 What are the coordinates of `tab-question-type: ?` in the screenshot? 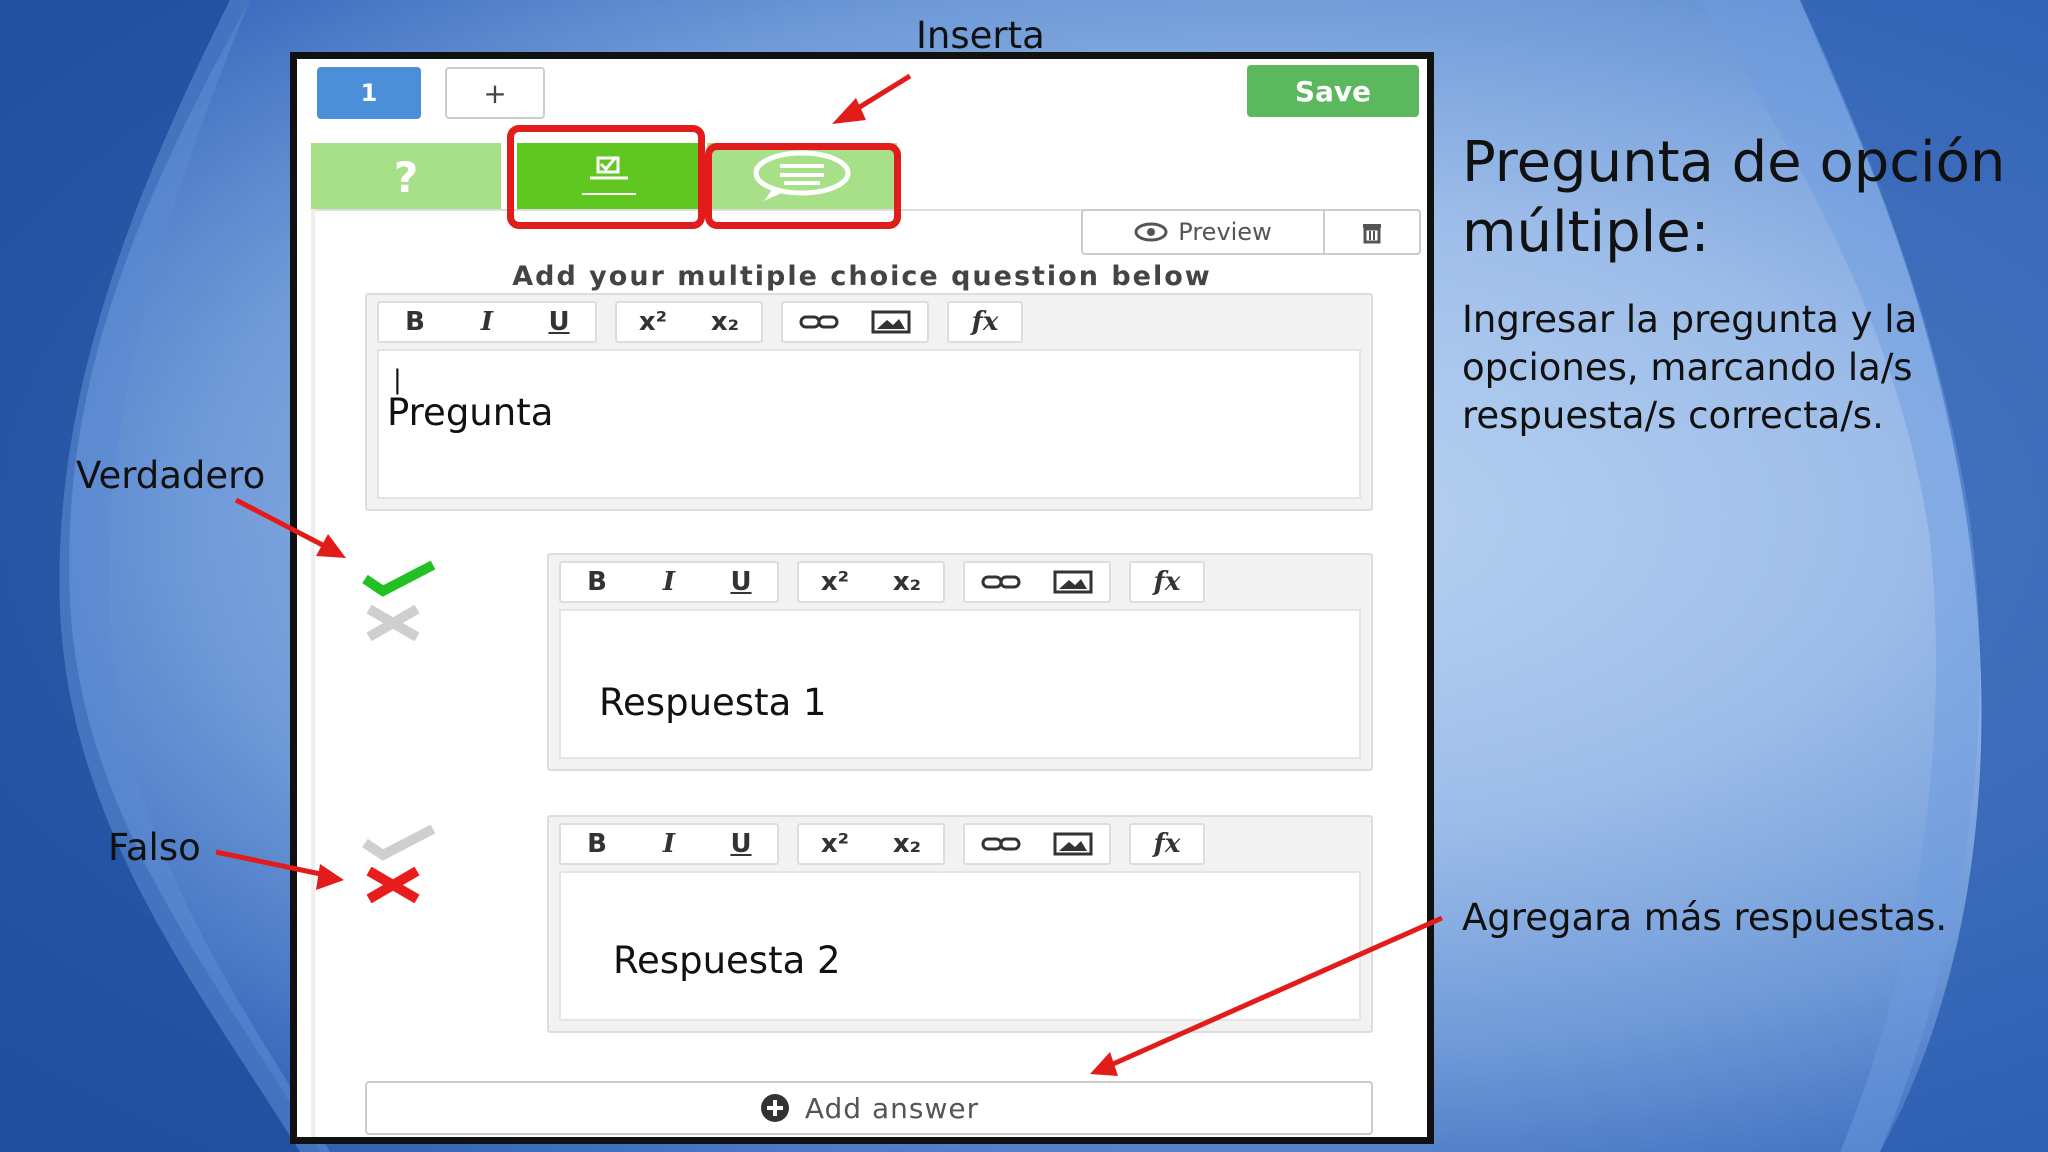 It's located at (406, 176).